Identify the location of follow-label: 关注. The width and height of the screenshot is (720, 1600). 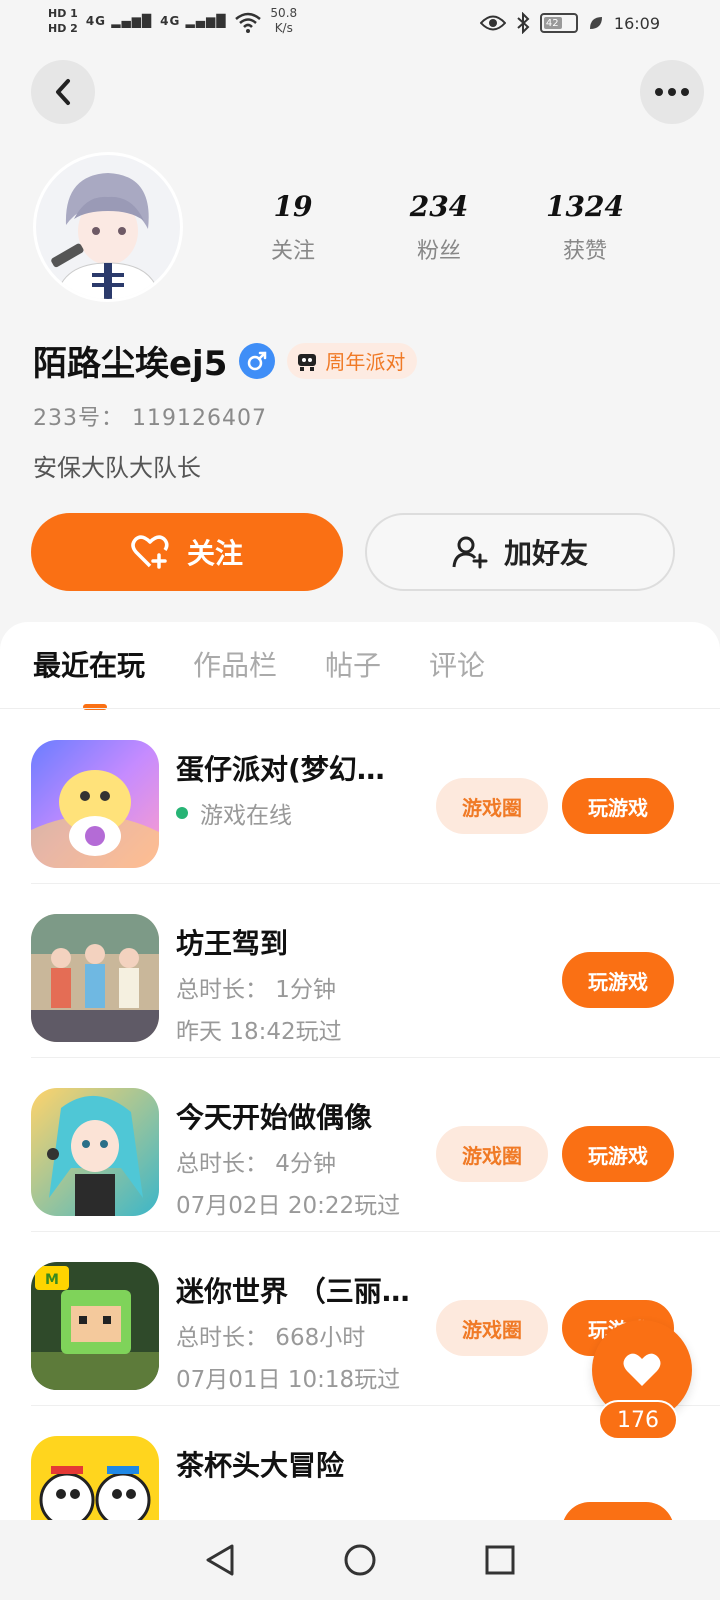
(214, 553).